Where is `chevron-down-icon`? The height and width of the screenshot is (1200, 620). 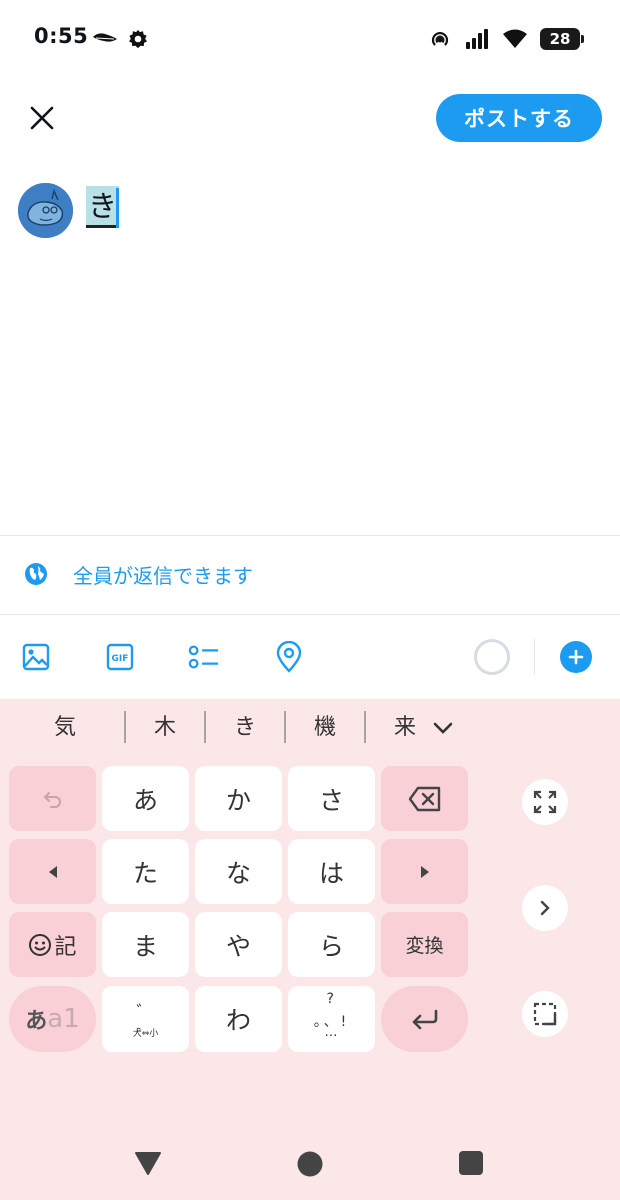 chevron-down-icon is located at coordinates (443, 728).